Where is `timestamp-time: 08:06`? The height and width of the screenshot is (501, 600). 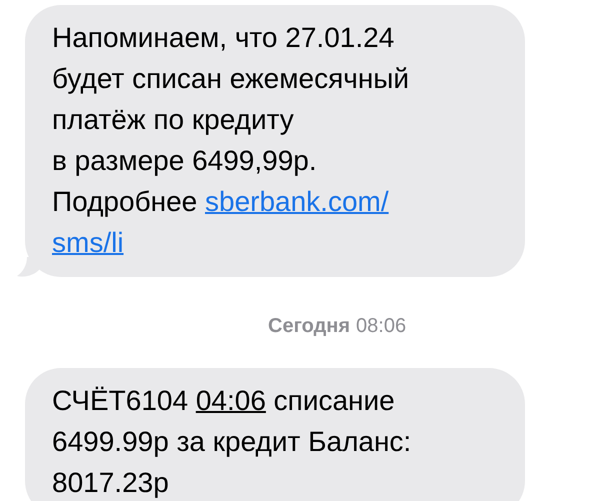
timestamp-time: 08:06 is located at coordinates (381, 326).